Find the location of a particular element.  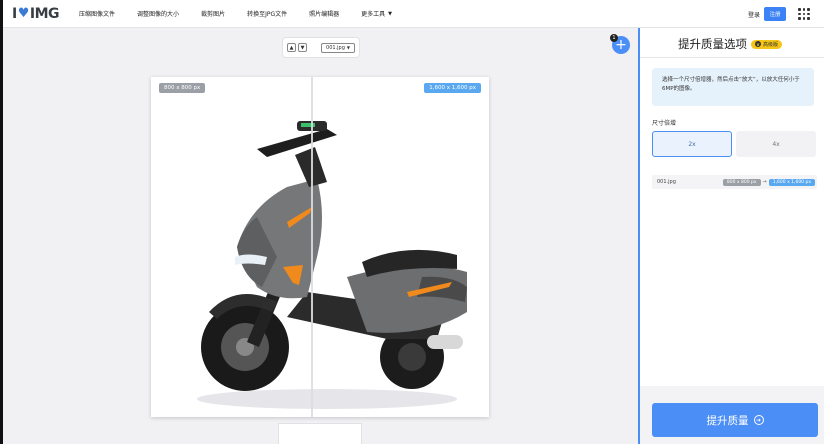

premium-badge: ♛ 高级版 is located at coordinates (767, 44).